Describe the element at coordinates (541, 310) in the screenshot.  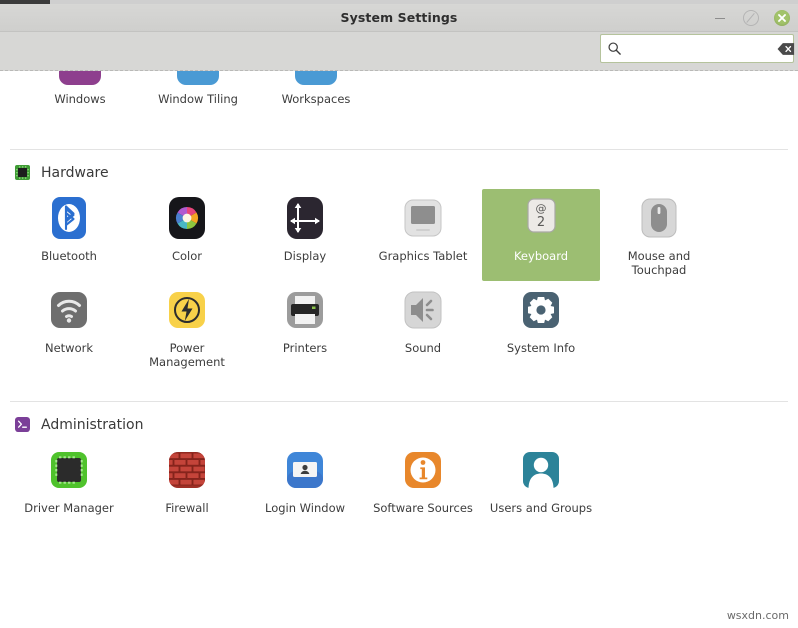
I see `system-info-icon` at that location.